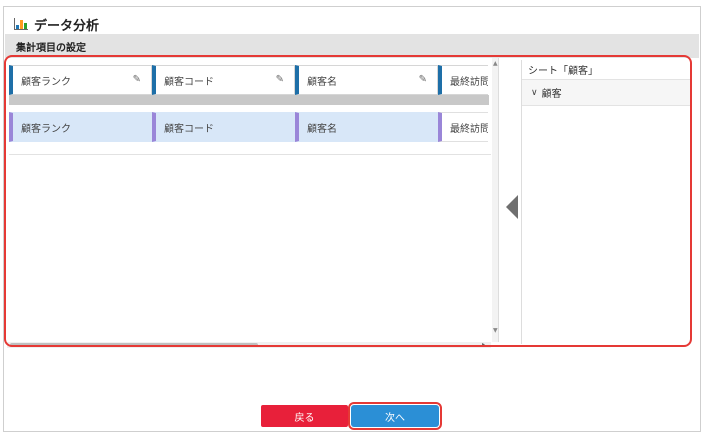 This screenshot has width=705, height=436. I want to click on window-title: データ分析, so click(67, 26).